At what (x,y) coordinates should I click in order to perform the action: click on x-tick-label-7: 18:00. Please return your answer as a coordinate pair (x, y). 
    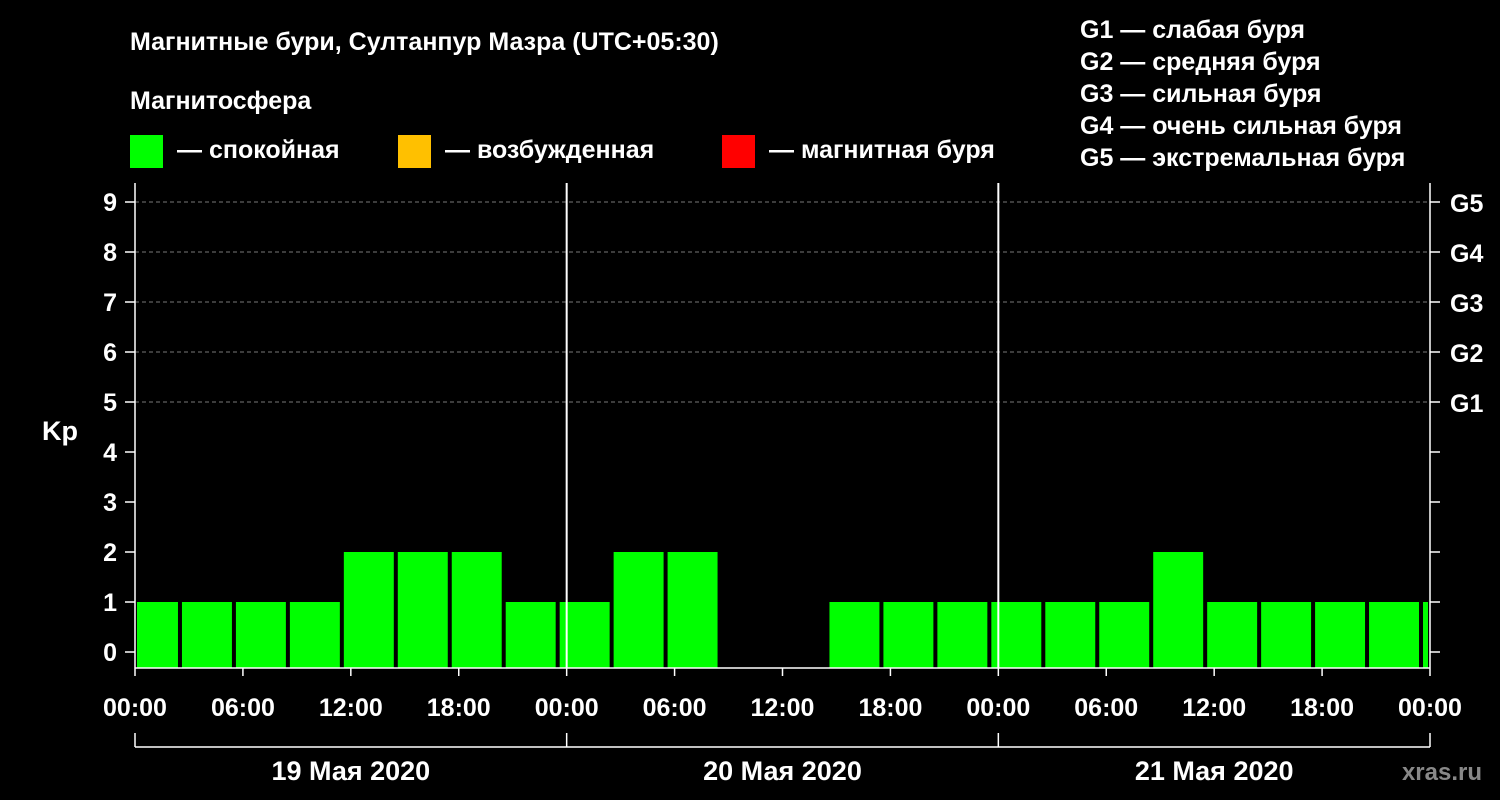
    Looking at the image, I should click on (890, 708).